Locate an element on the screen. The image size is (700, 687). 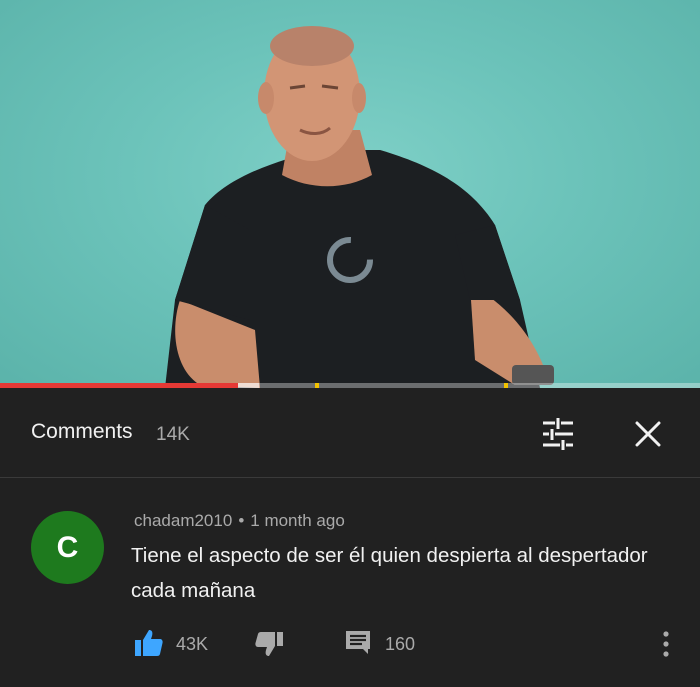
comments-header: Comments 14K is located at coordinates (350, 433).